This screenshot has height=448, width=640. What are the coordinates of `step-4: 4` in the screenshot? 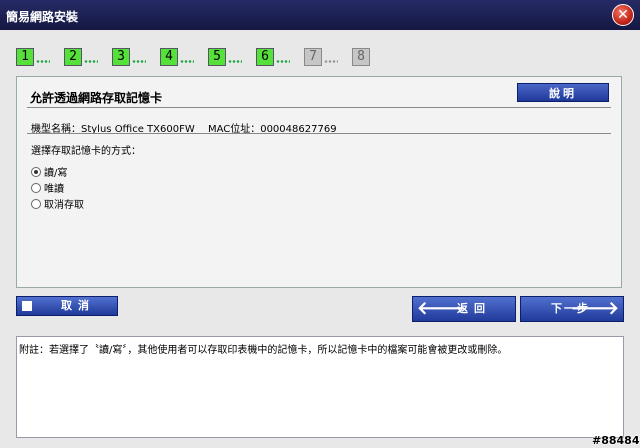 It's located at (177, 58).